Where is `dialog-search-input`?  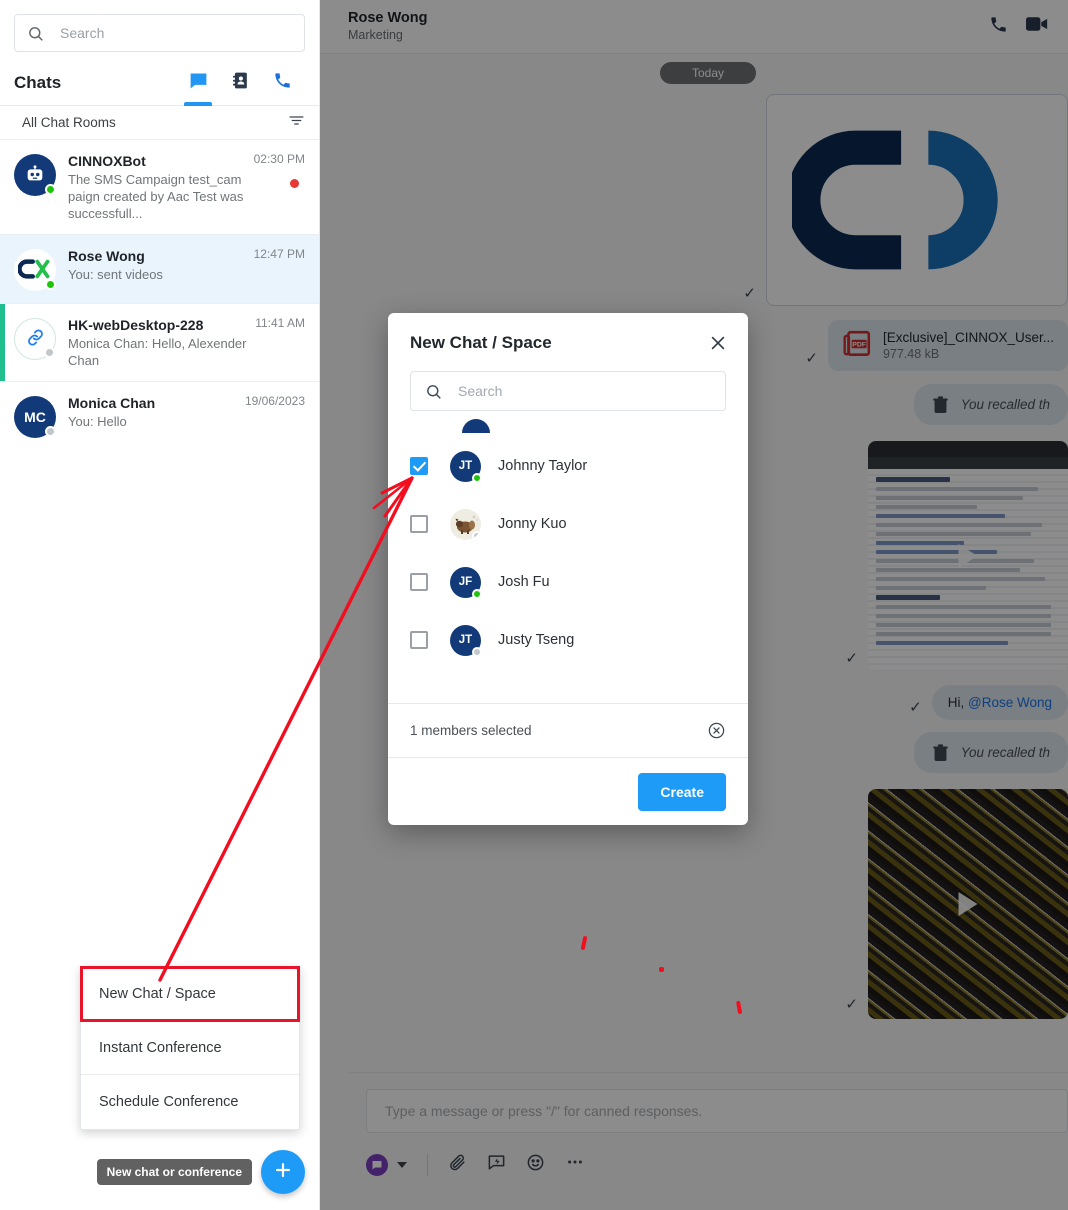 dialog-search-input is located at coordinates (583, 391).